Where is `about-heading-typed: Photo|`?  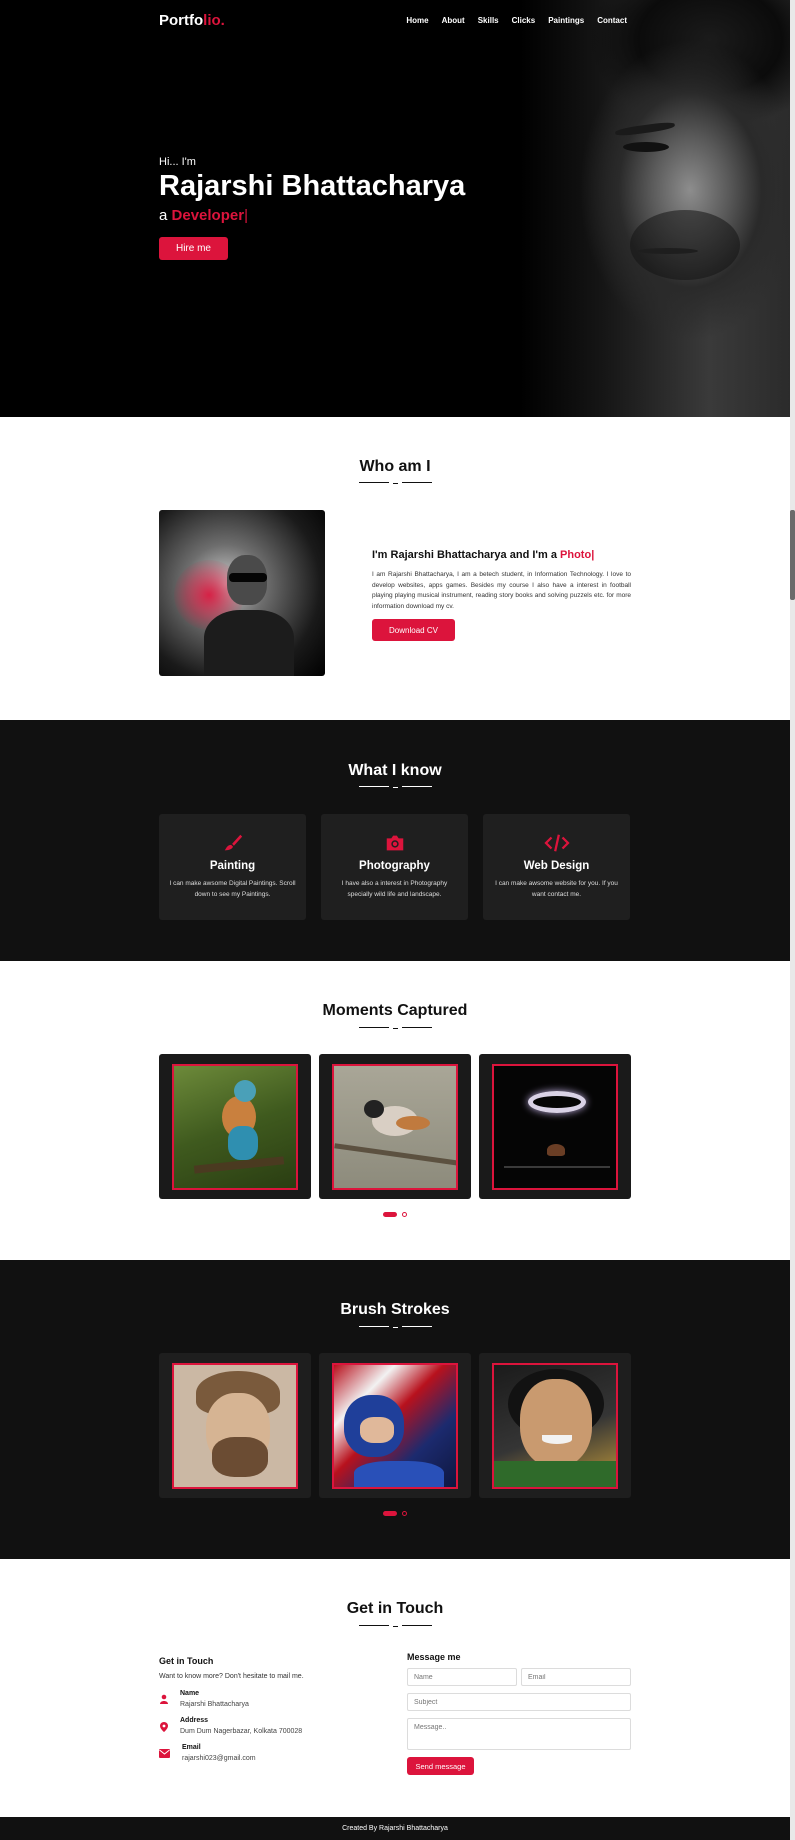 about-heading-typed: Photo| is located at coordinates (577, 555).